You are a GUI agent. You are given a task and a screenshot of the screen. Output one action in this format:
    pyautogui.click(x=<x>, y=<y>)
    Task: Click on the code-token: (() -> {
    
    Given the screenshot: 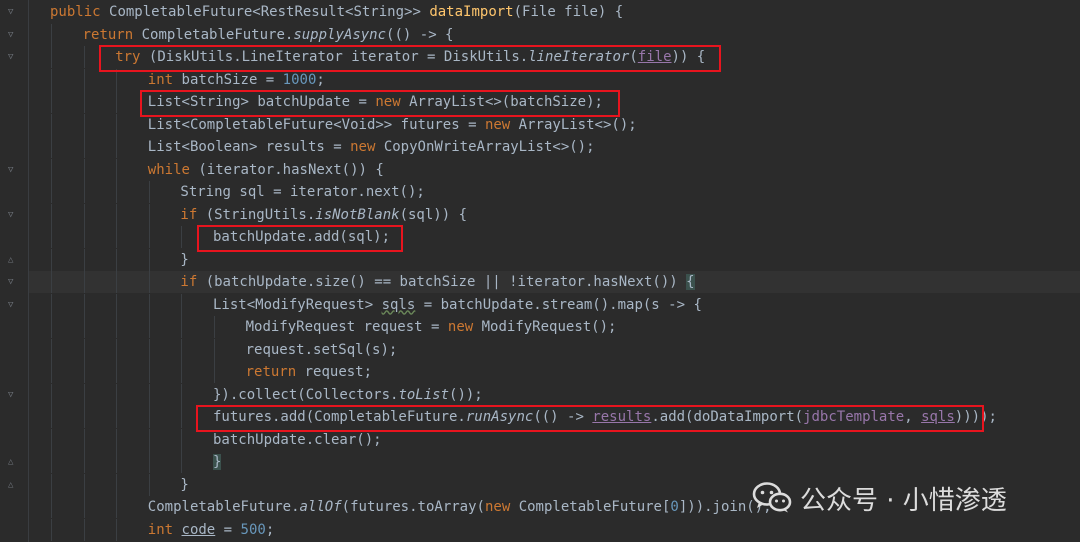 What is the action you would take?
    pyautogui.click(x=420, y=34)
    